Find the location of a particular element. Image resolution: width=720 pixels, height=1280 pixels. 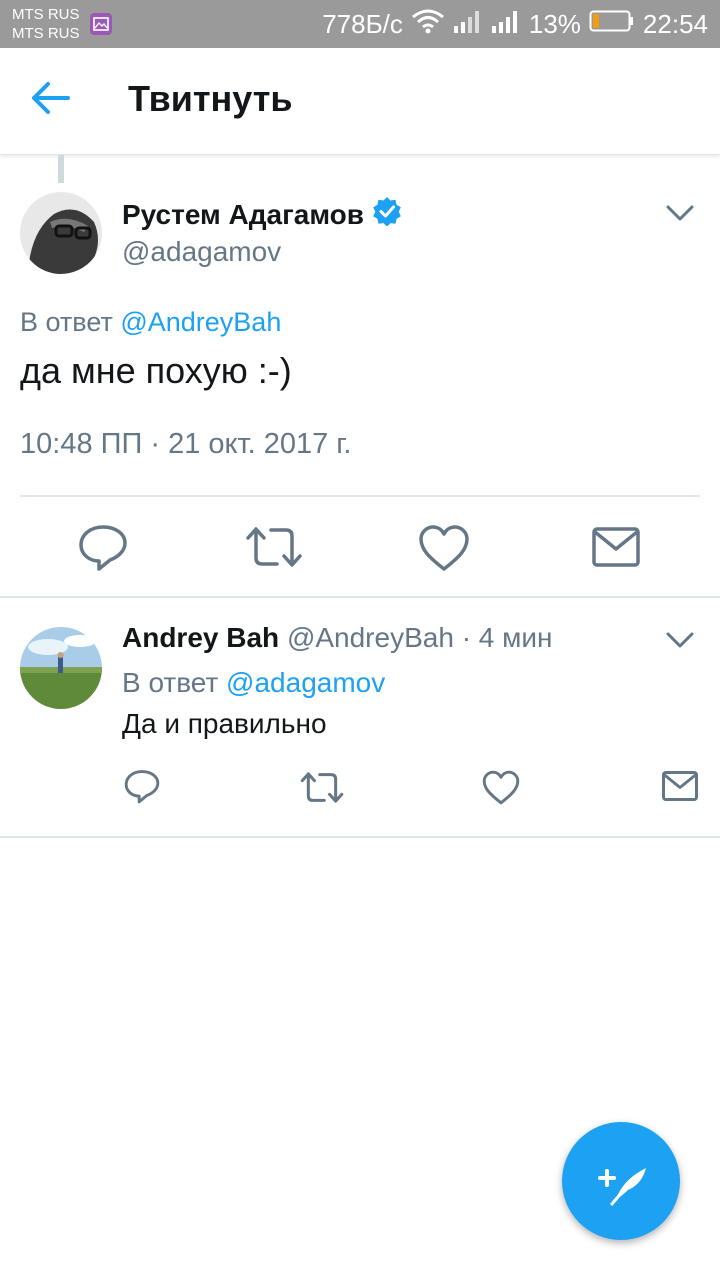

reply-context: В ответ @AndreyBah is located at coordinates (150, 322).